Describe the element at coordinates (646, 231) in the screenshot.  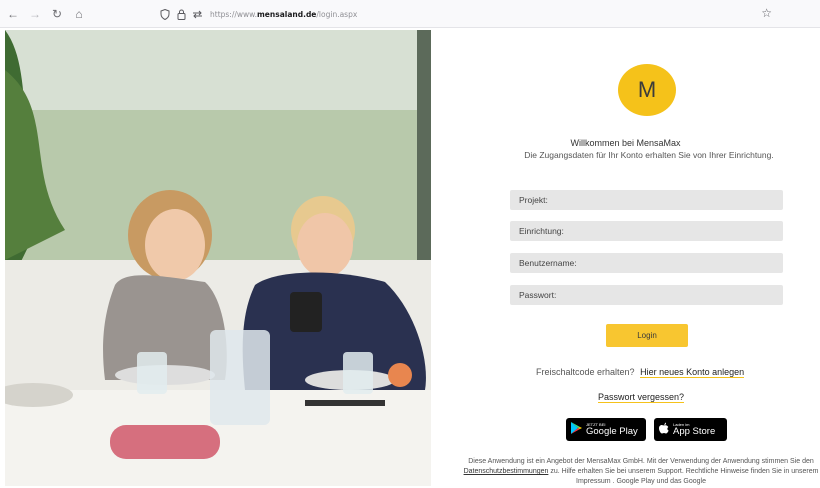
I see `einrichtung-field` at that location.